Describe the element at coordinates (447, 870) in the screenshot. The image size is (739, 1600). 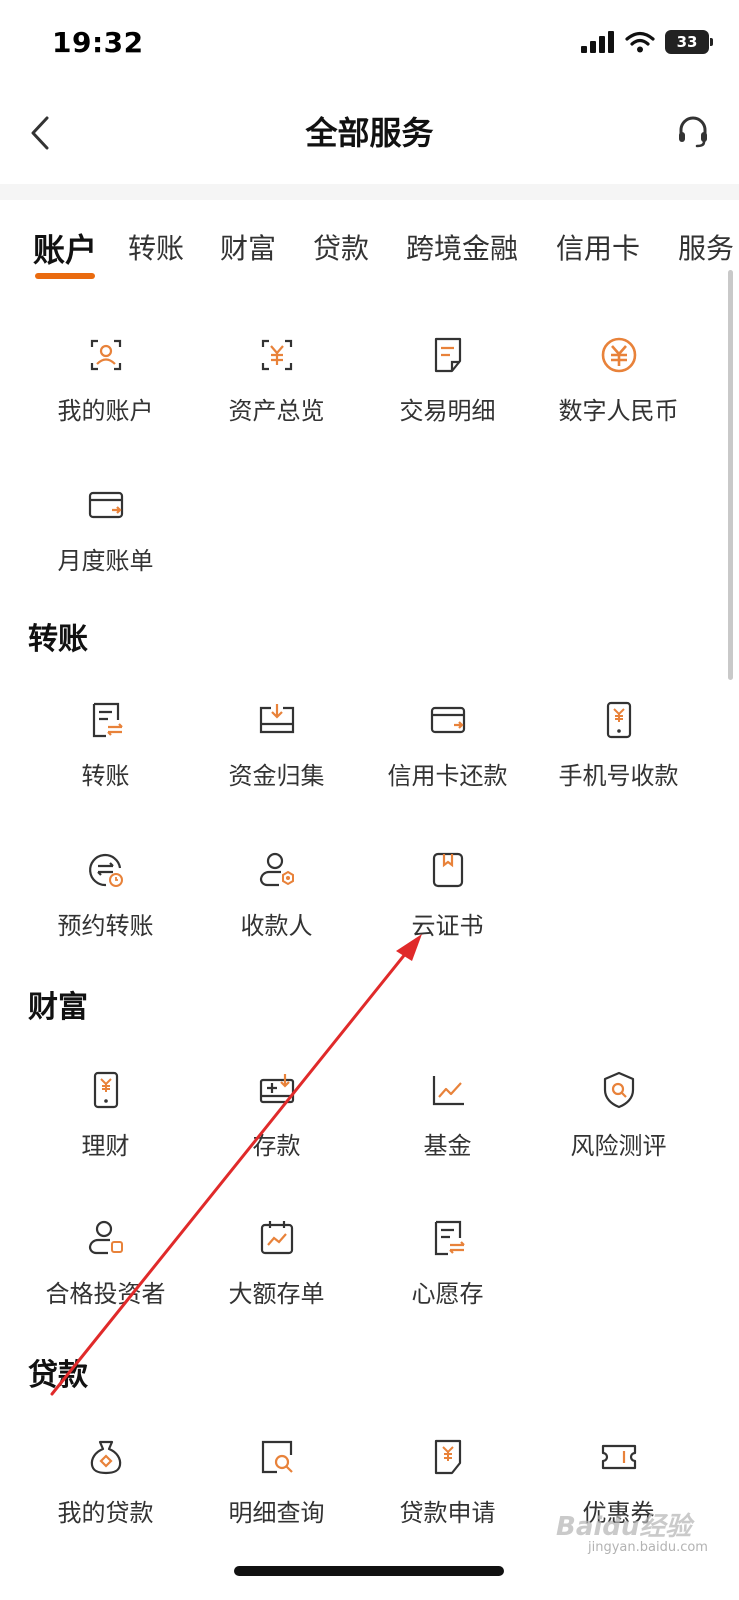
I see `certificate-icon` at that location.